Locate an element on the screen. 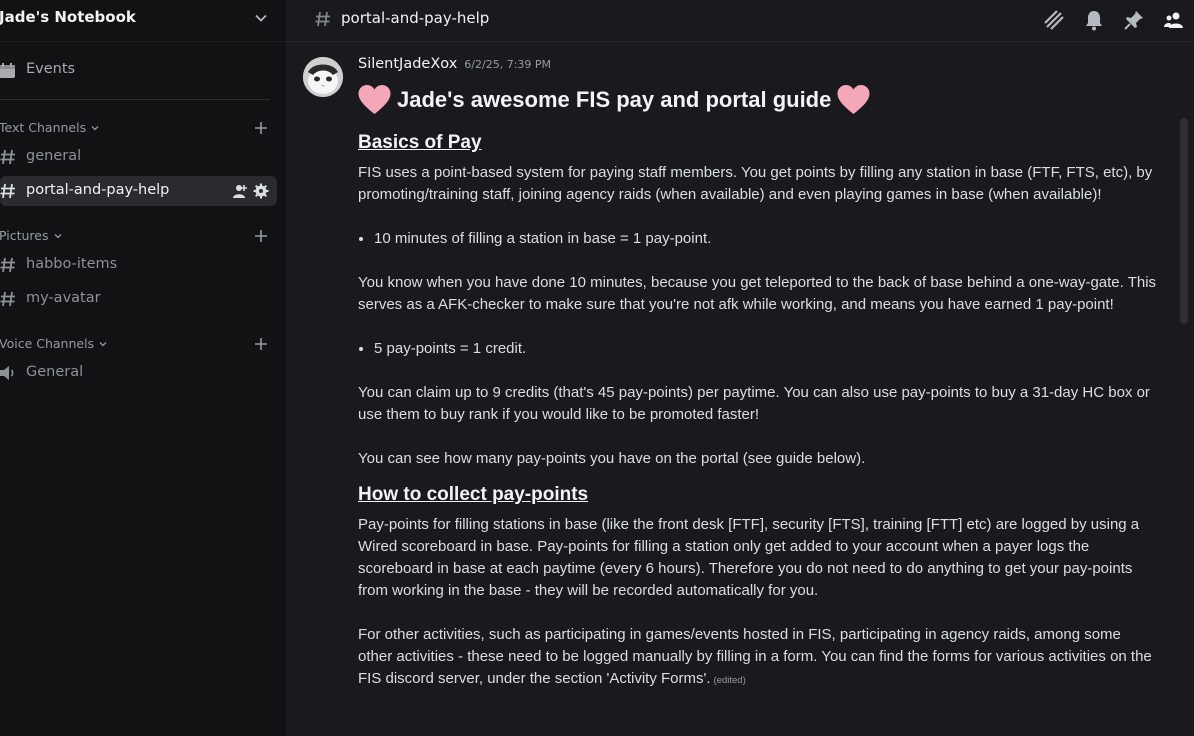 Image resolution: width=1194 pixels, height=736 pixels. sidebar-item-my-avatar: my-avatar is located at coordinates (138, 299).